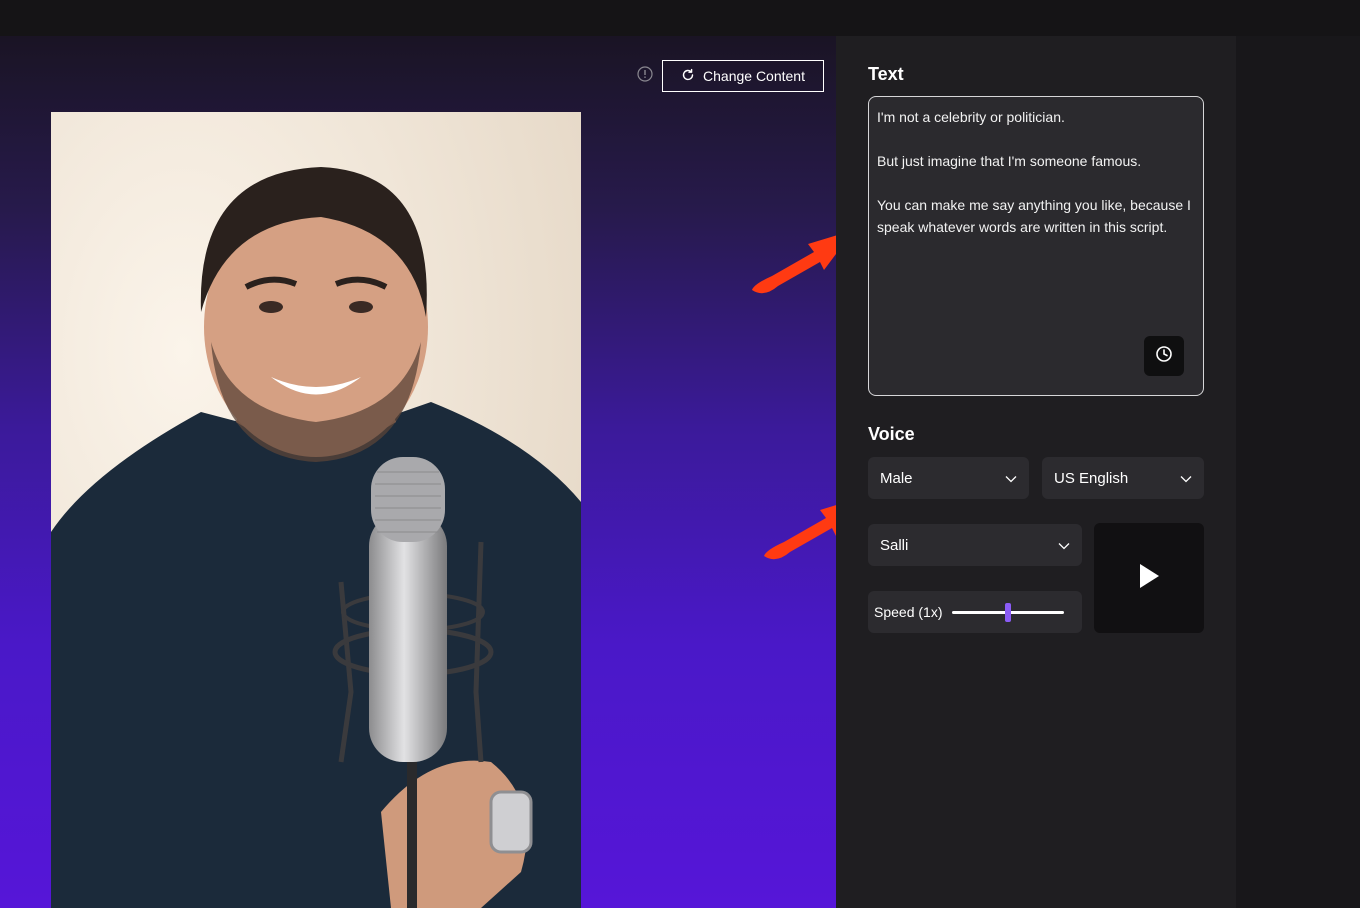  I want to click on voice-select-value: Salli, so click(894, 545).